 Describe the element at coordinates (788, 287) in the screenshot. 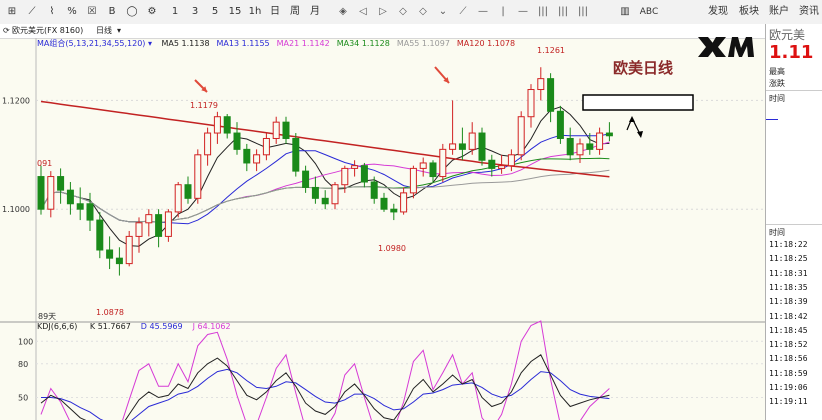

I see `tick-time: 11:18:35` at that location.